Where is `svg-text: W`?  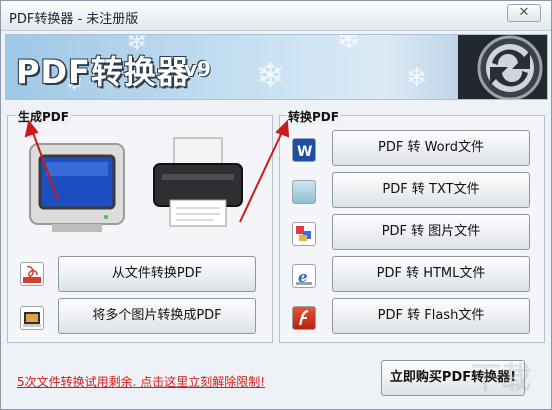 svg-text: W is located at coordinates (304, 152).